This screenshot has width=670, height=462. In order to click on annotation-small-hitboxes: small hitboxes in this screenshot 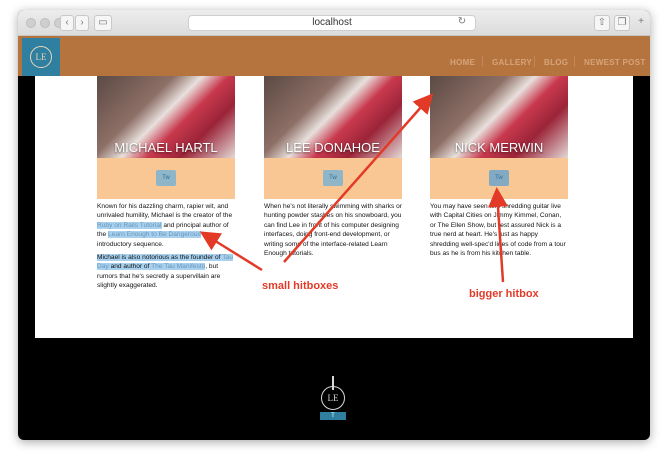, I will do `click(300, 286)`.